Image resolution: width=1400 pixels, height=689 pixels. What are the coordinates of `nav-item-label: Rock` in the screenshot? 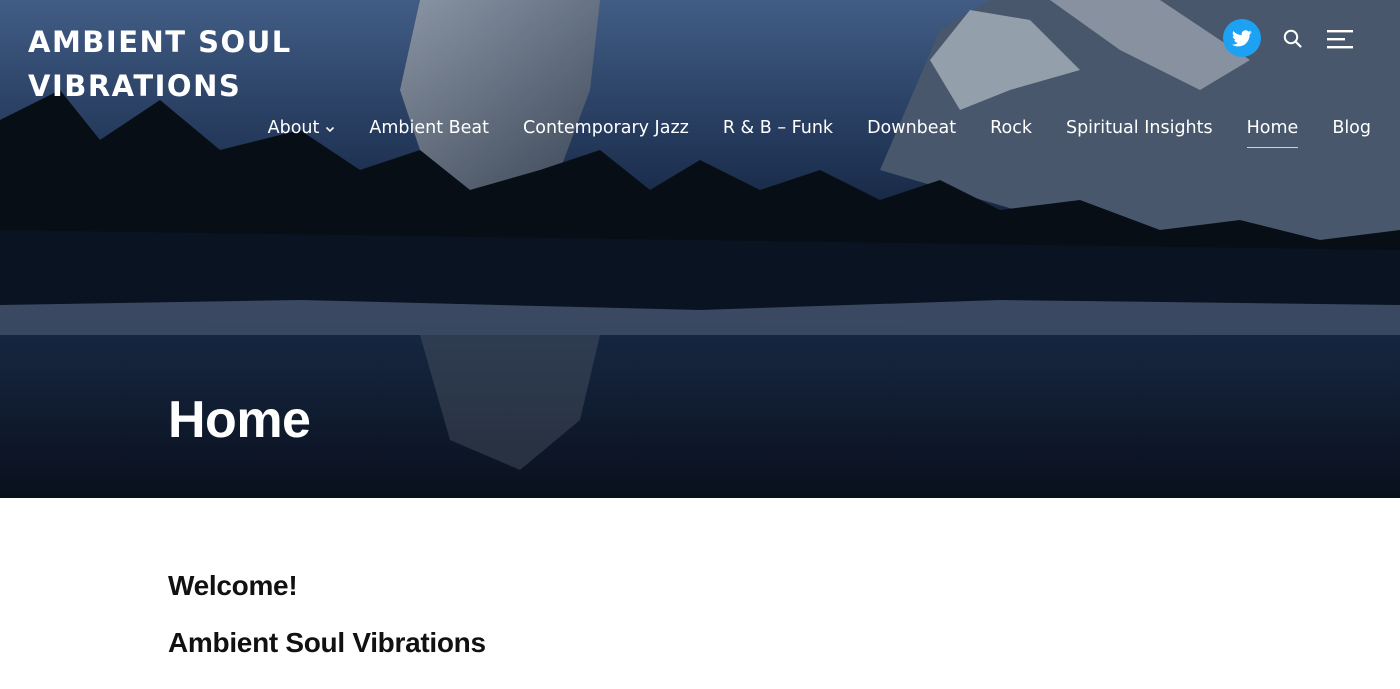 It's located at (1011, 128).